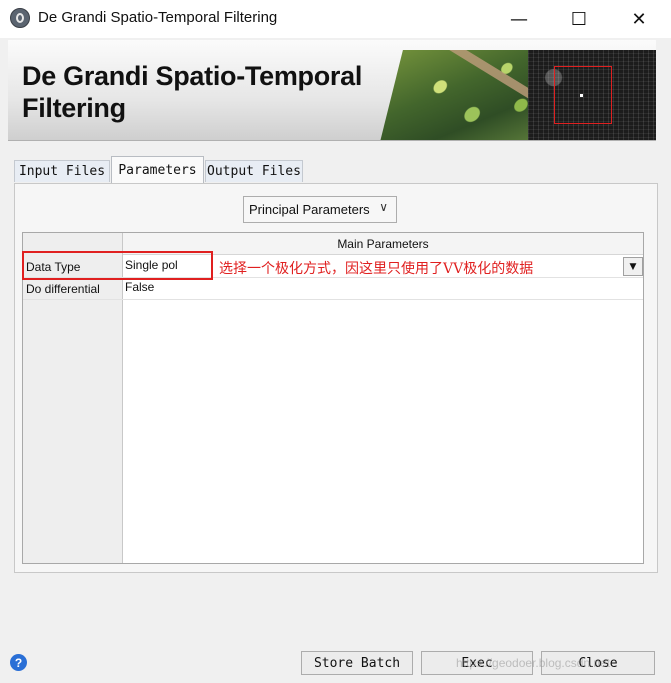 The height and width of the screenshot is (683, 671). Describe the element at coordinates (62, 171) in the screenshot. I see `tab-input-files: Input Files` at that location.